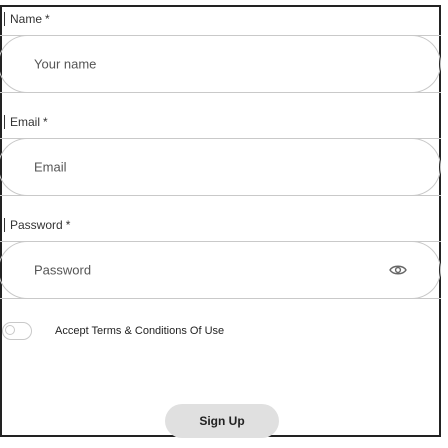  What do you see at coordinates (65, 64) in the screenshot?
I see `name-placeholder: Your name` at bounding box center [65, 64].